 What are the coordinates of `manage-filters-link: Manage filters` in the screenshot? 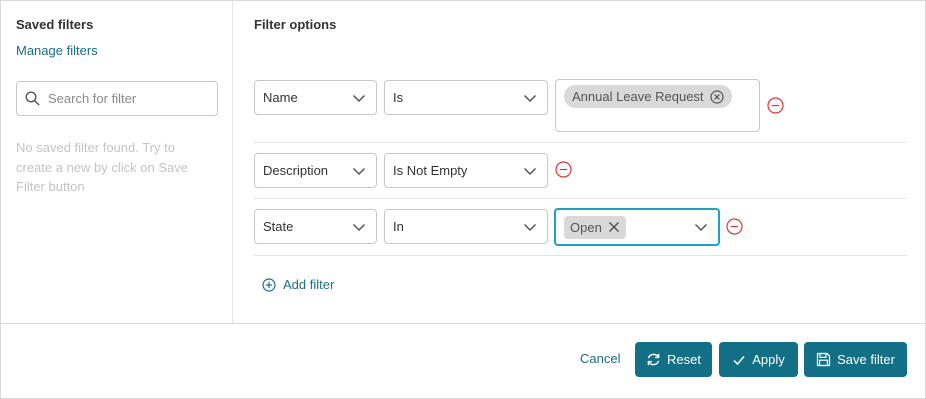 It's located at (57, 50).